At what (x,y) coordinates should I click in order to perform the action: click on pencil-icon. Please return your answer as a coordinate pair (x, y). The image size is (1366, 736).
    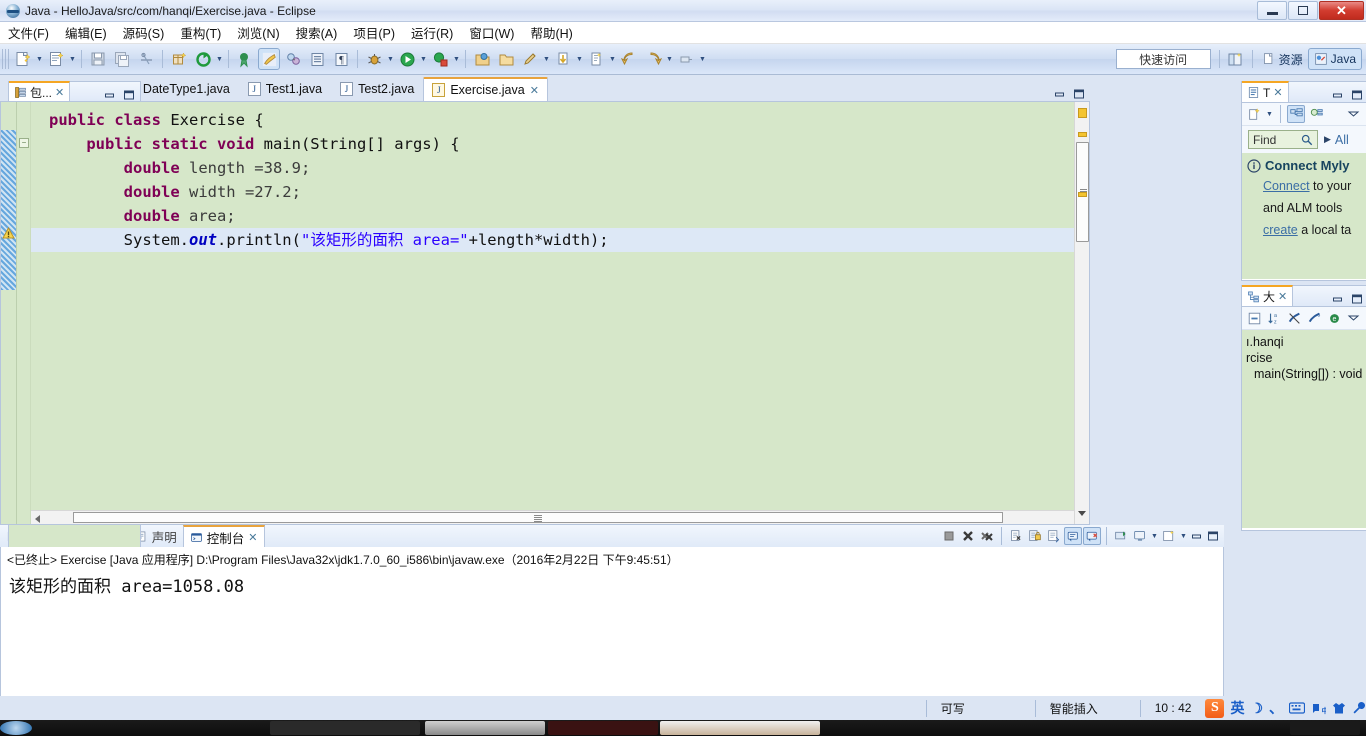
    Looking at the image, I should click on (530, 59).